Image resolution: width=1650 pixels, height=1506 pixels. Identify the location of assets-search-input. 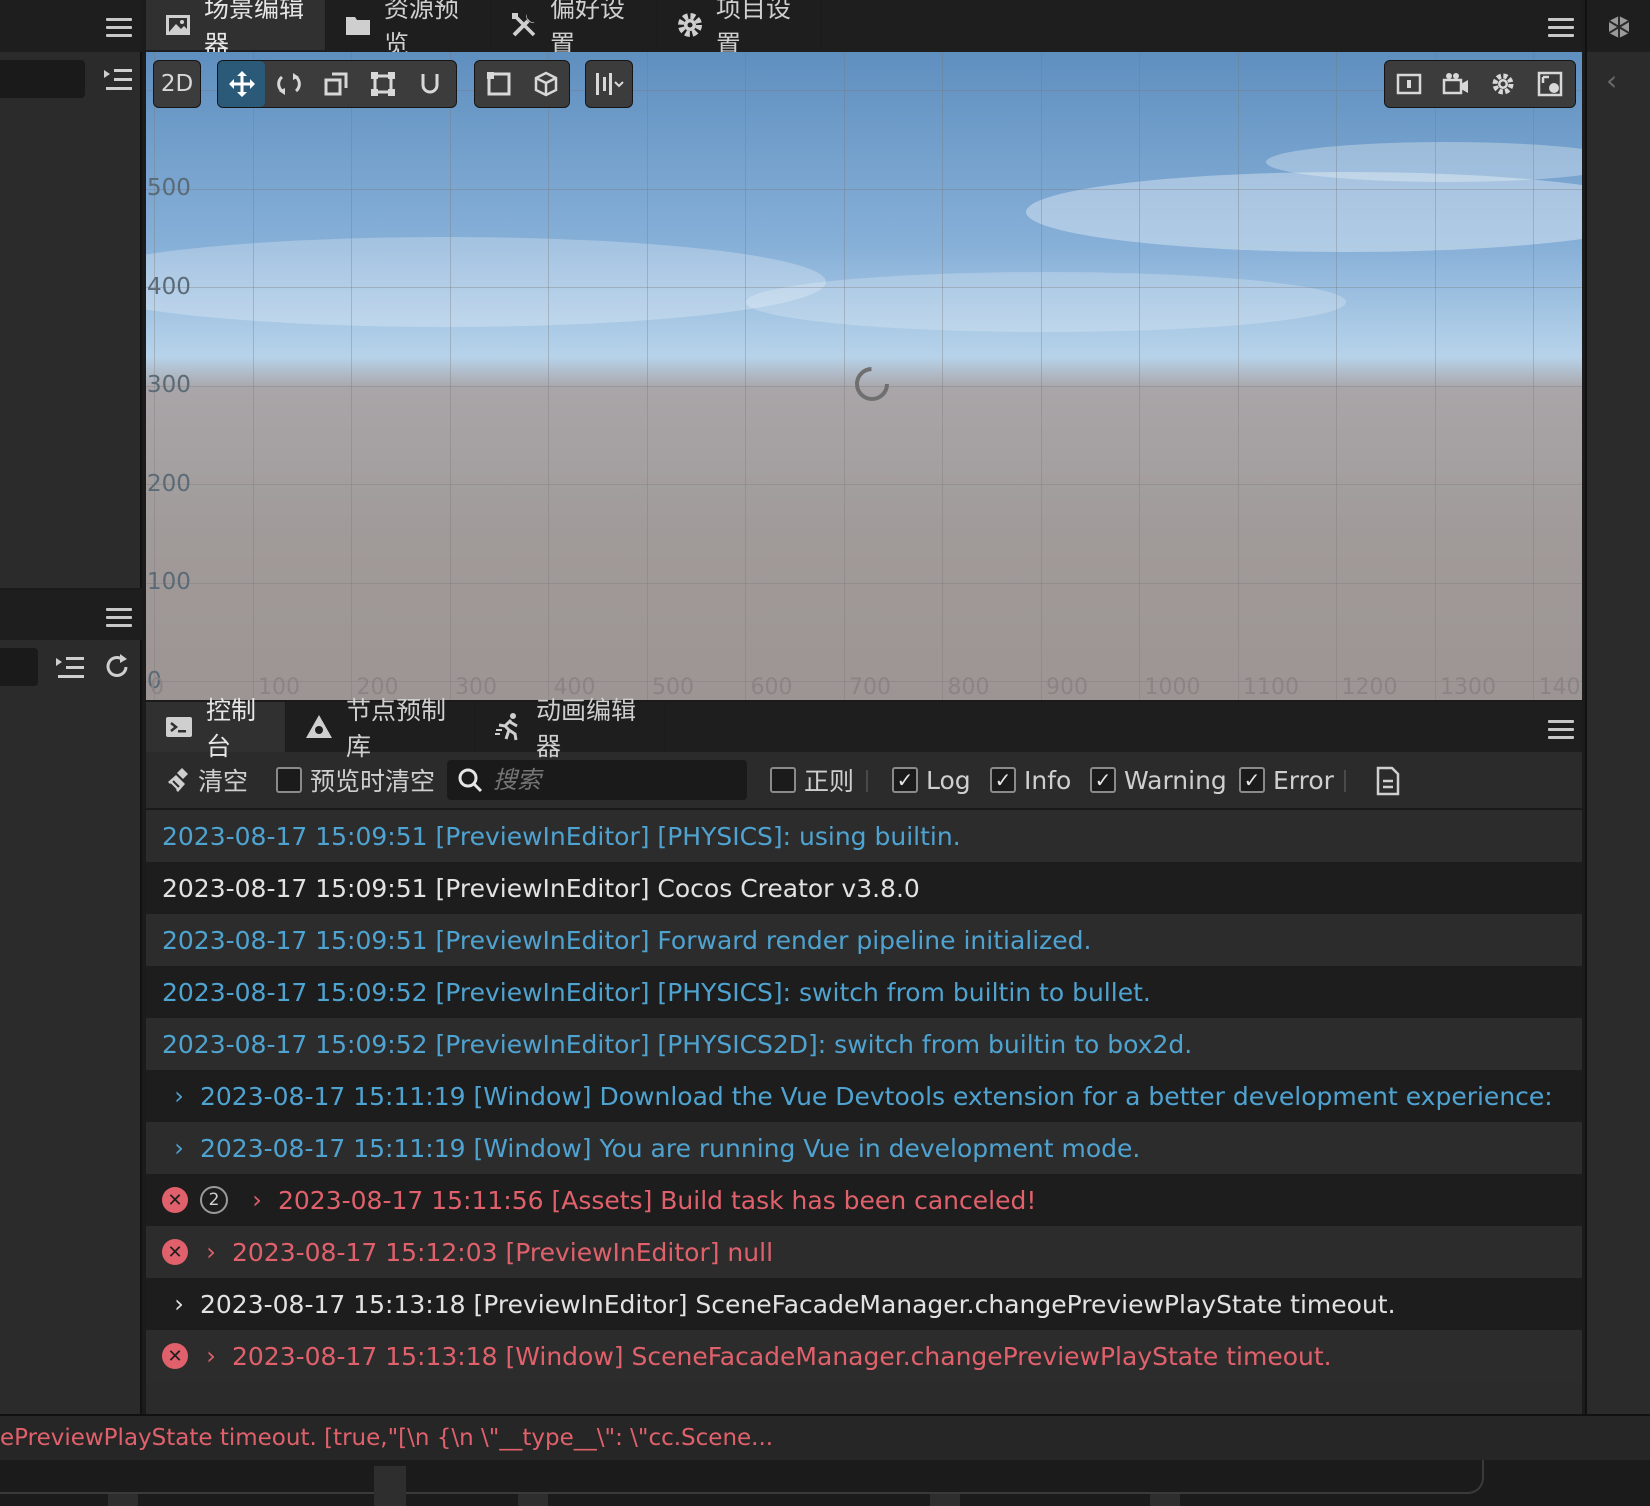
(19, 667).